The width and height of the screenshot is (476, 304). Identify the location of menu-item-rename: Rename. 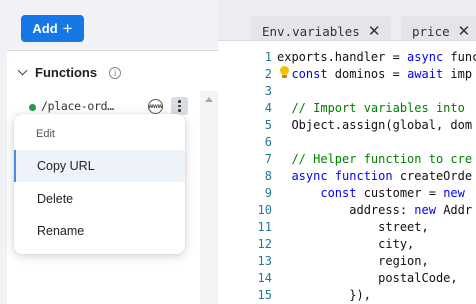
(99, 231).